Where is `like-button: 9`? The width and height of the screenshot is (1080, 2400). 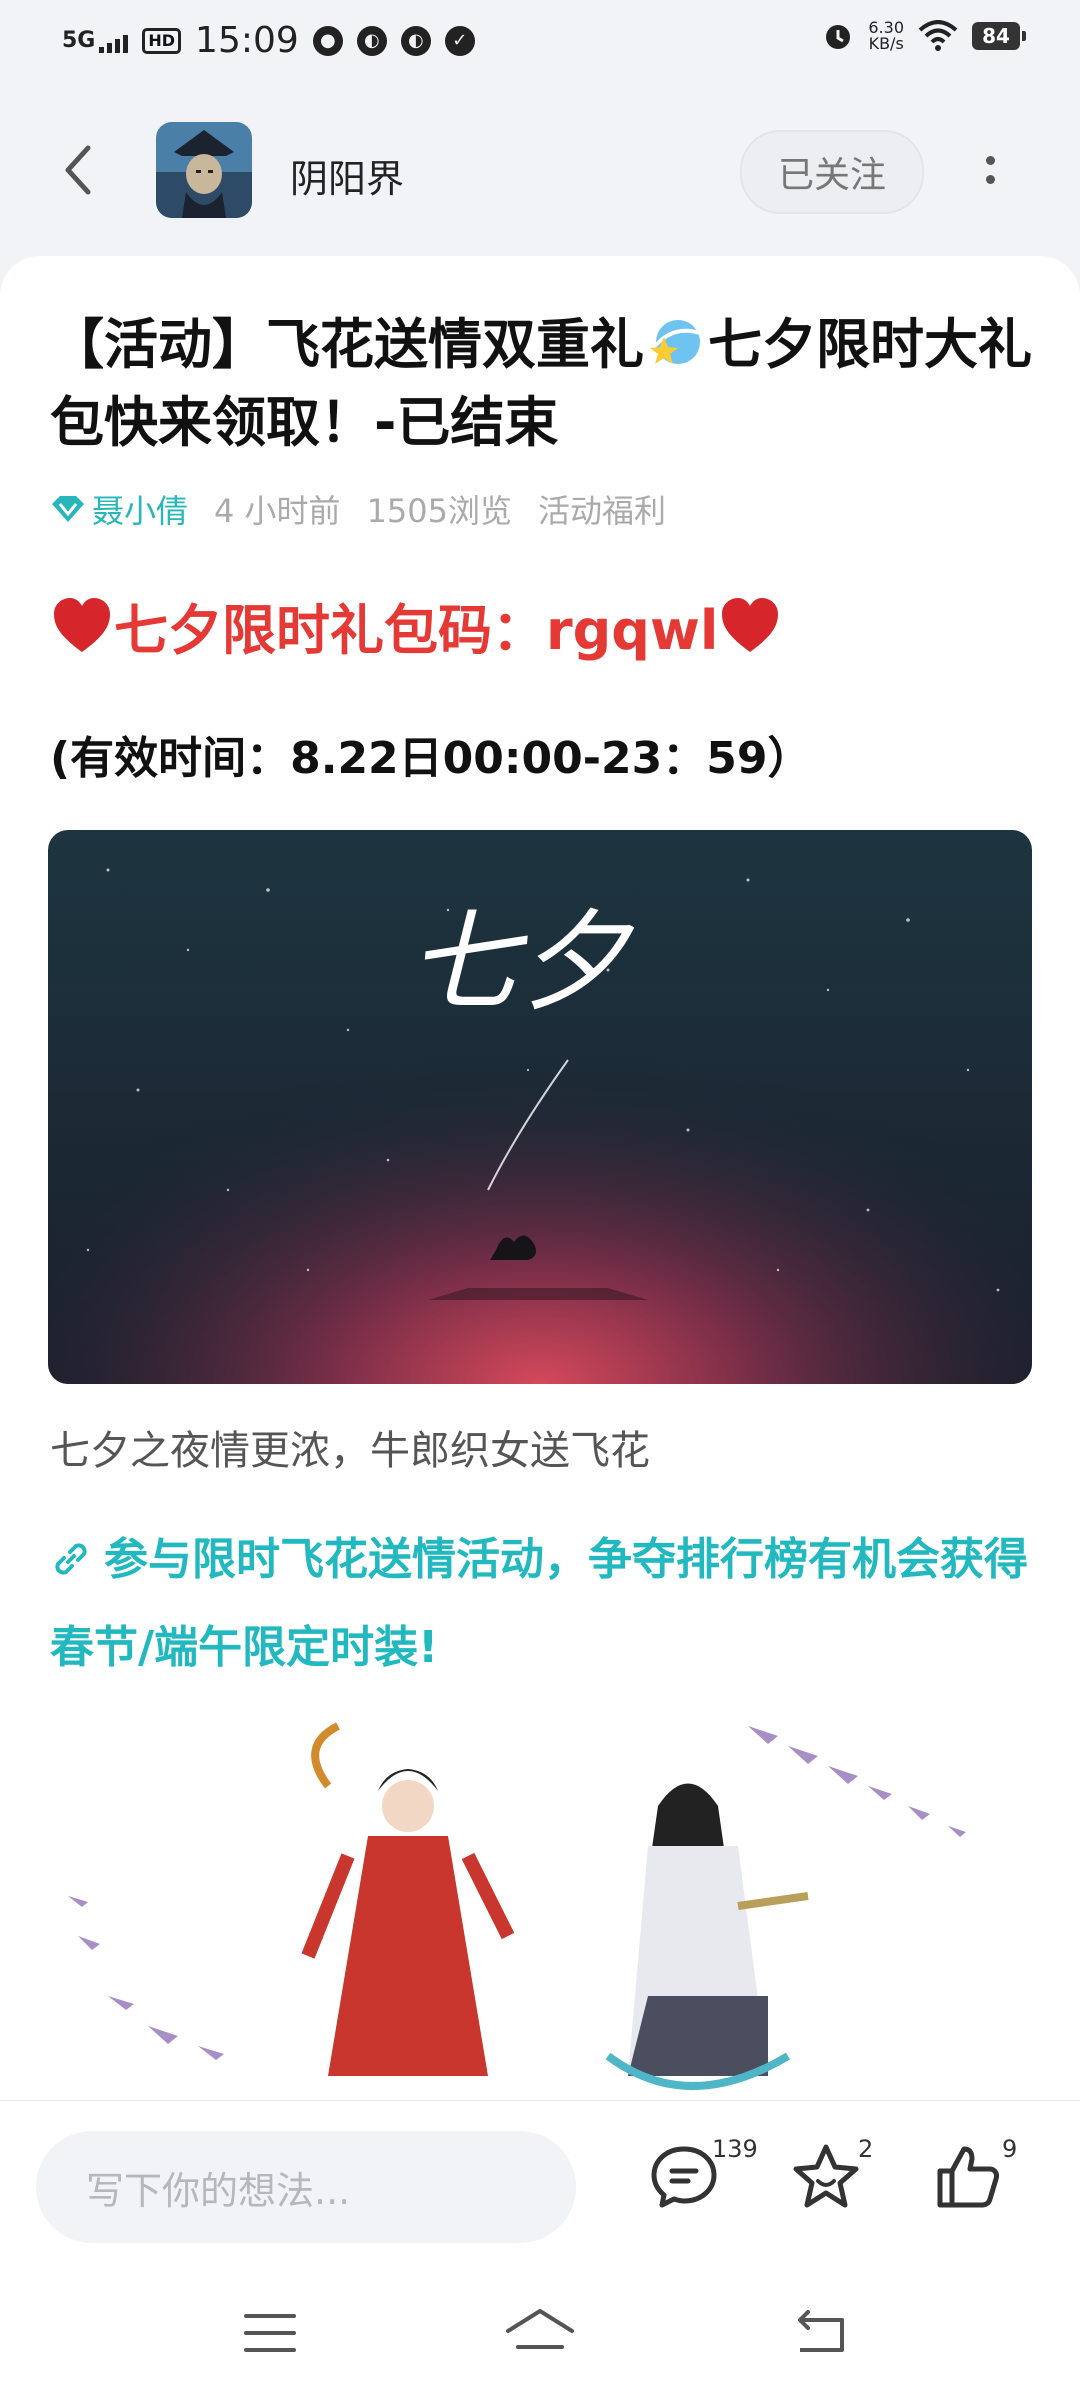
like-button: 9 is located at coordinates (974, 2183).